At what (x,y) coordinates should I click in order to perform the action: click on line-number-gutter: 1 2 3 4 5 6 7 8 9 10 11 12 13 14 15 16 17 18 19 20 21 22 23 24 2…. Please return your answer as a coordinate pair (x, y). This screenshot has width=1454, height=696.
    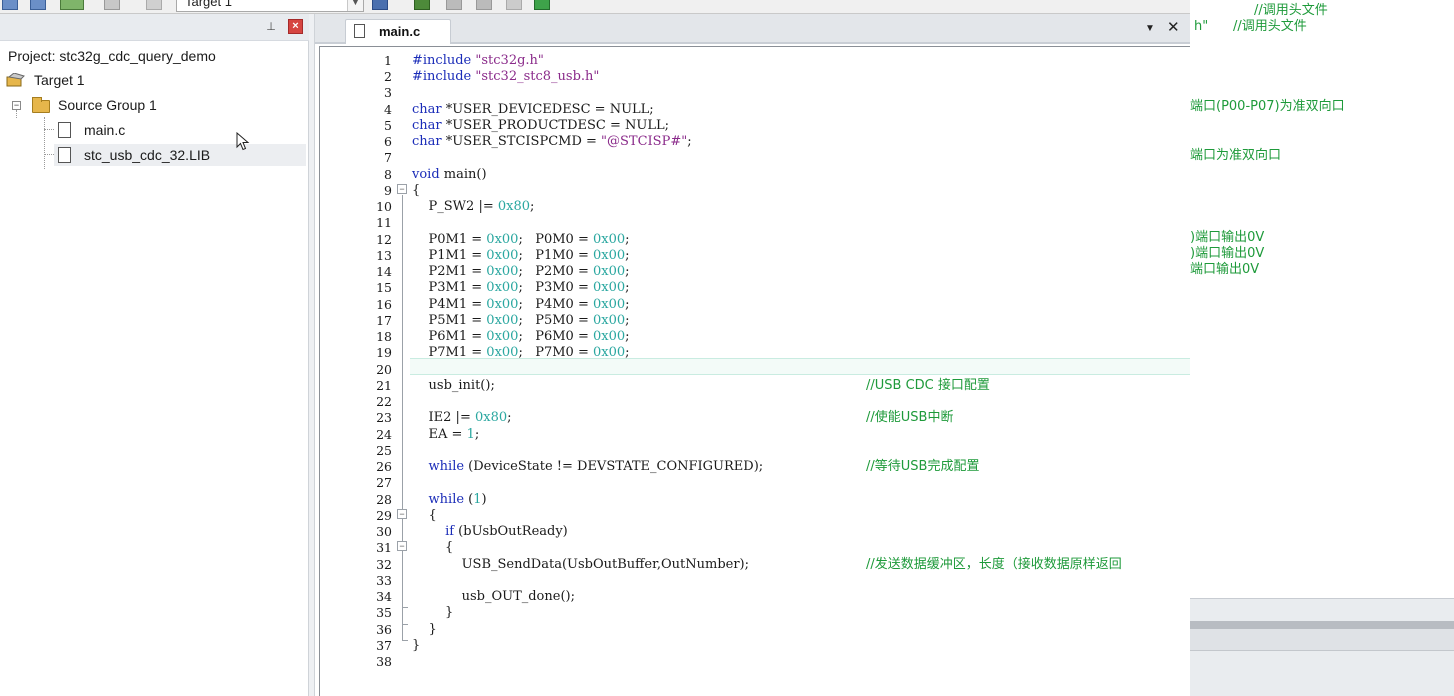
    Looking at the image, I should click on (356, 371).